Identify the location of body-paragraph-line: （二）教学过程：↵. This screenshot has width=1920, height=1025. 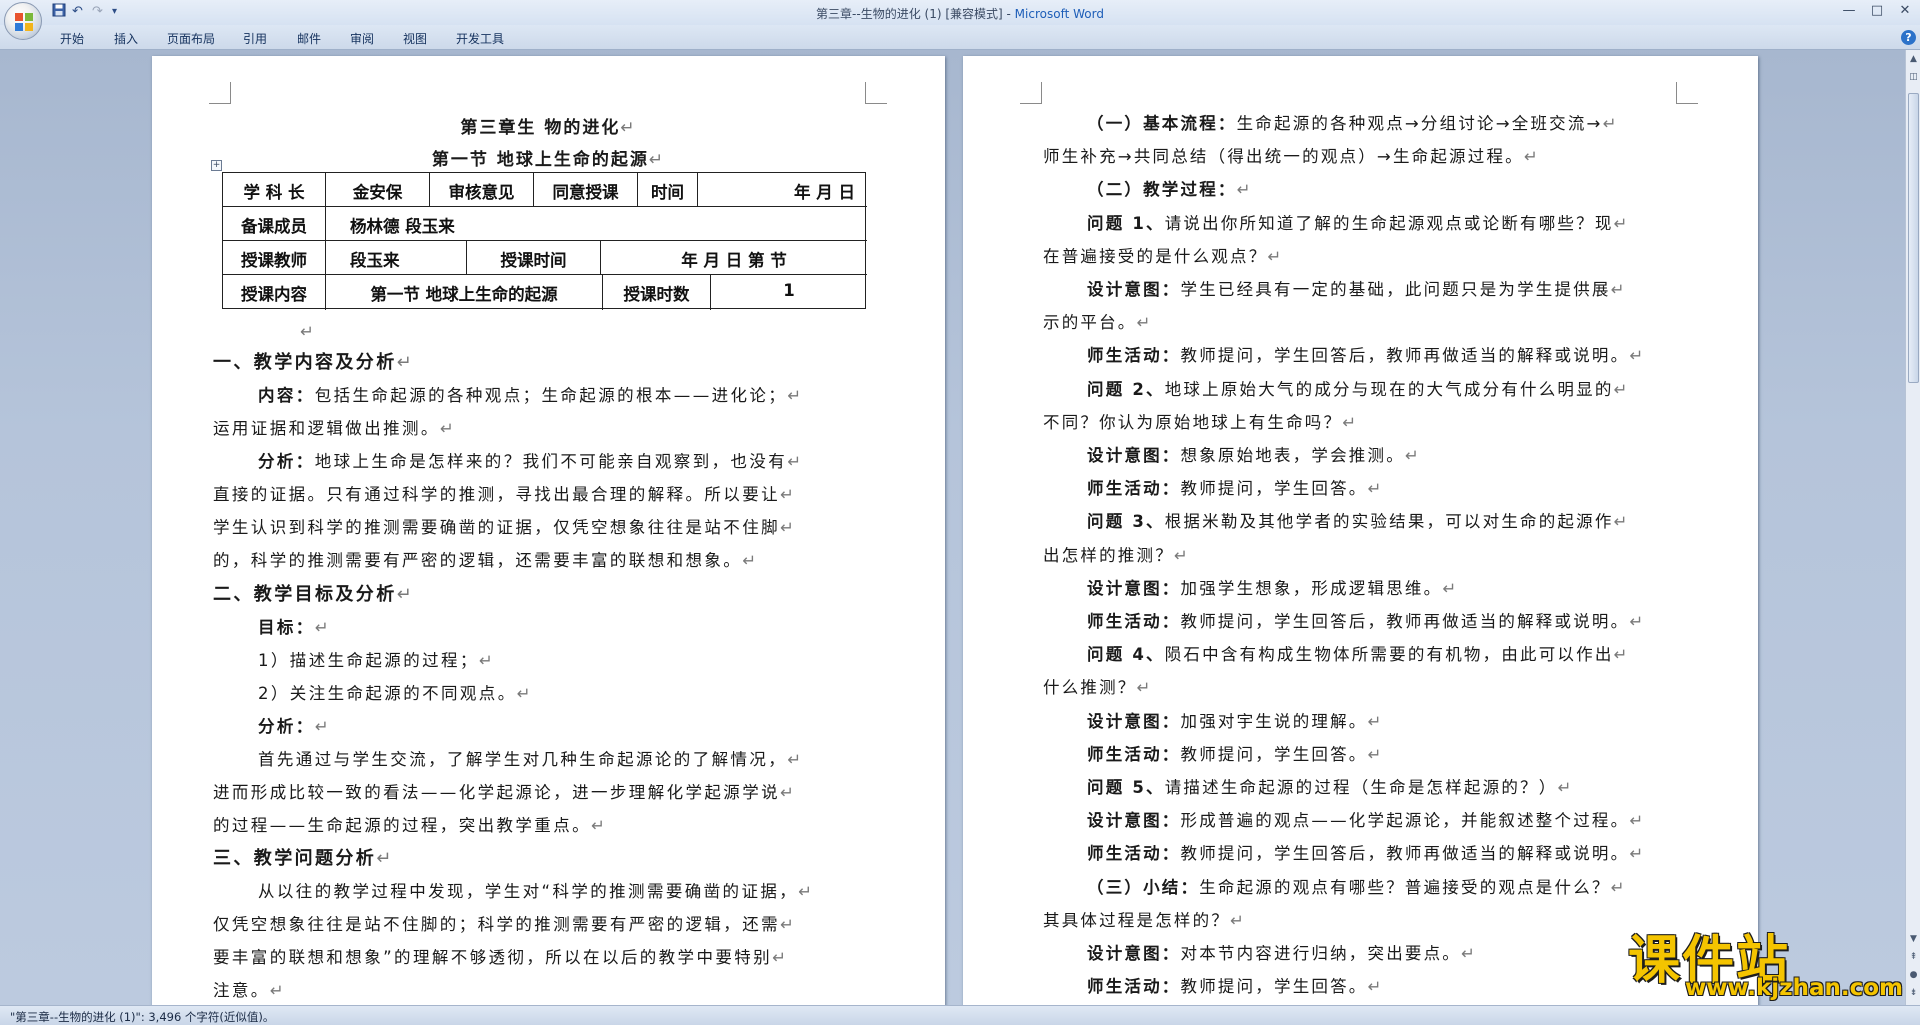
(1170, 190).